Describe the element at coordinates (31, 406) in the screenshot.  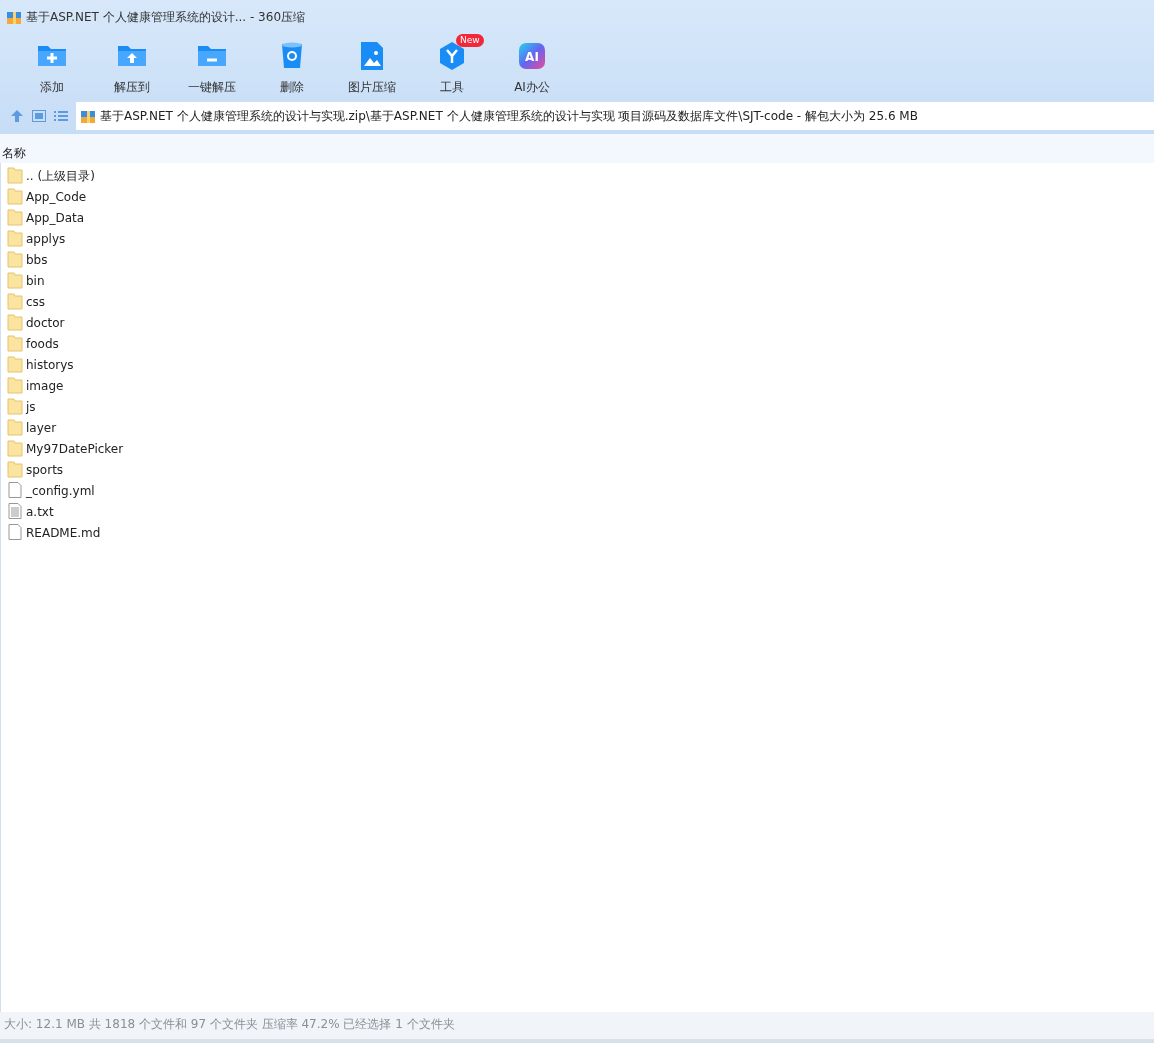
I see `file-name: js` at that location.